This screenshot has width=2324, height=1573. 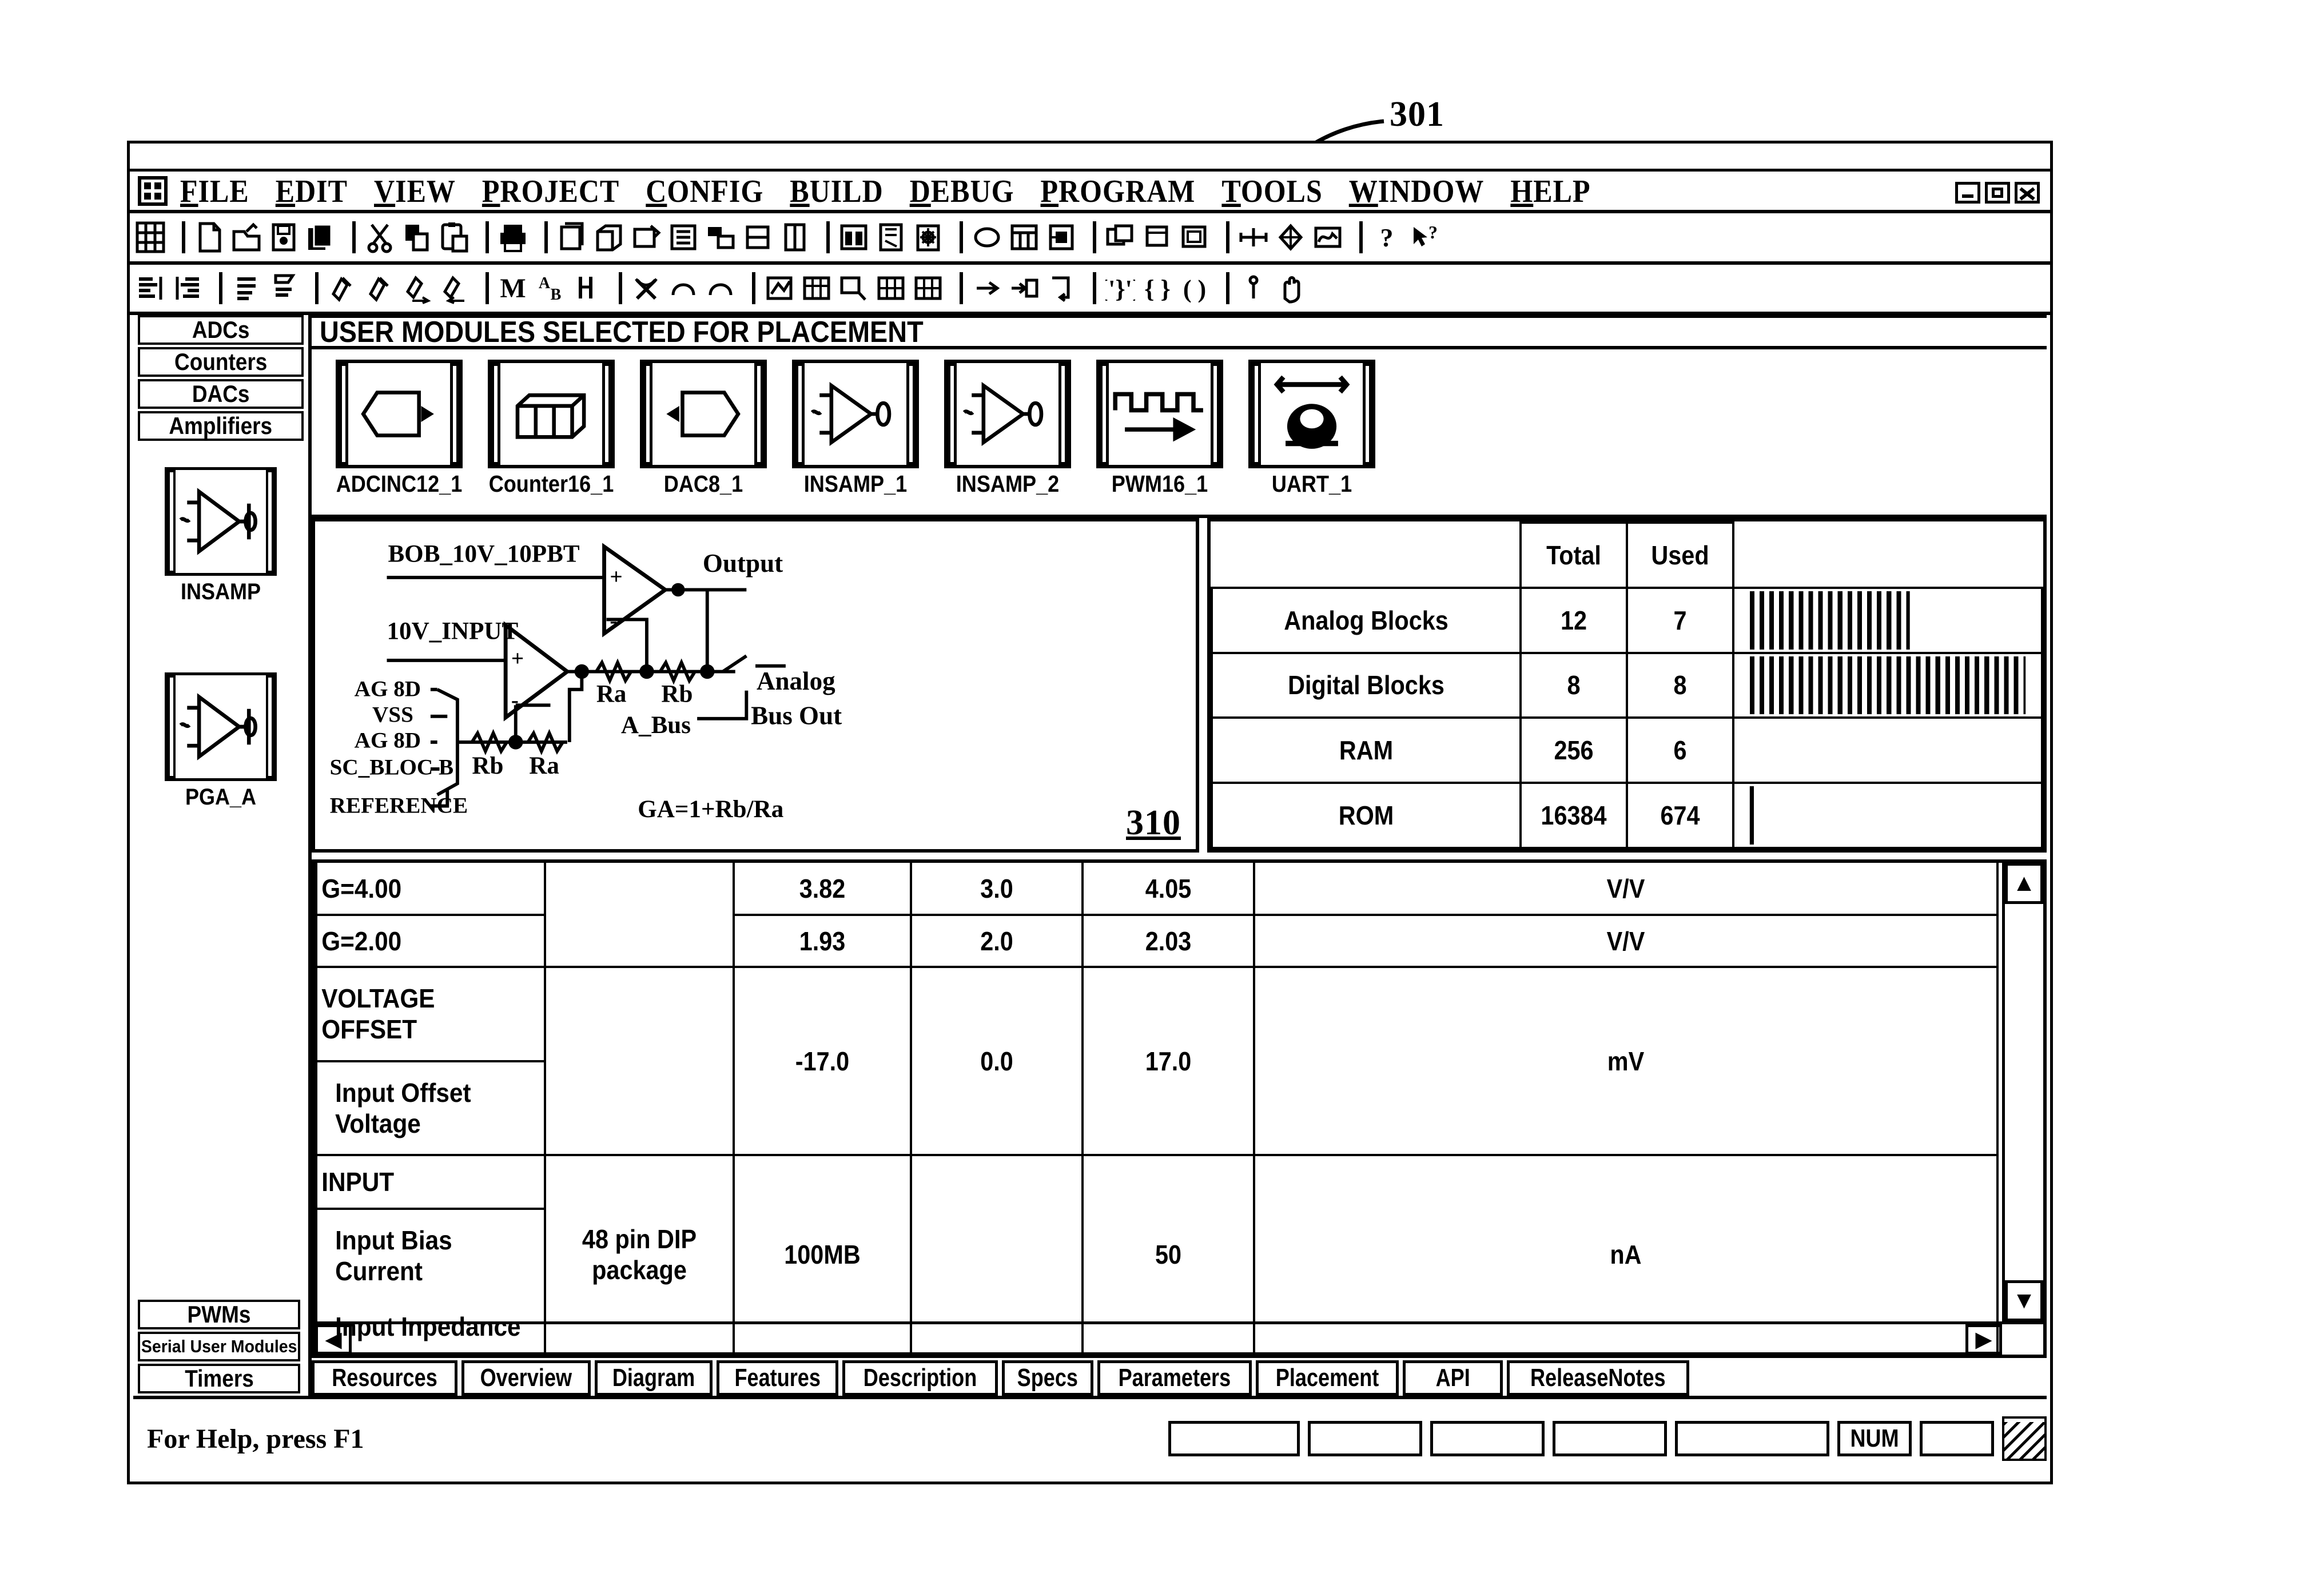 What do you see at coordinates (703, 428) in the screenshot?
I see `user-module-dac8-1: DAC8_1` at bounding box center [703, 428].